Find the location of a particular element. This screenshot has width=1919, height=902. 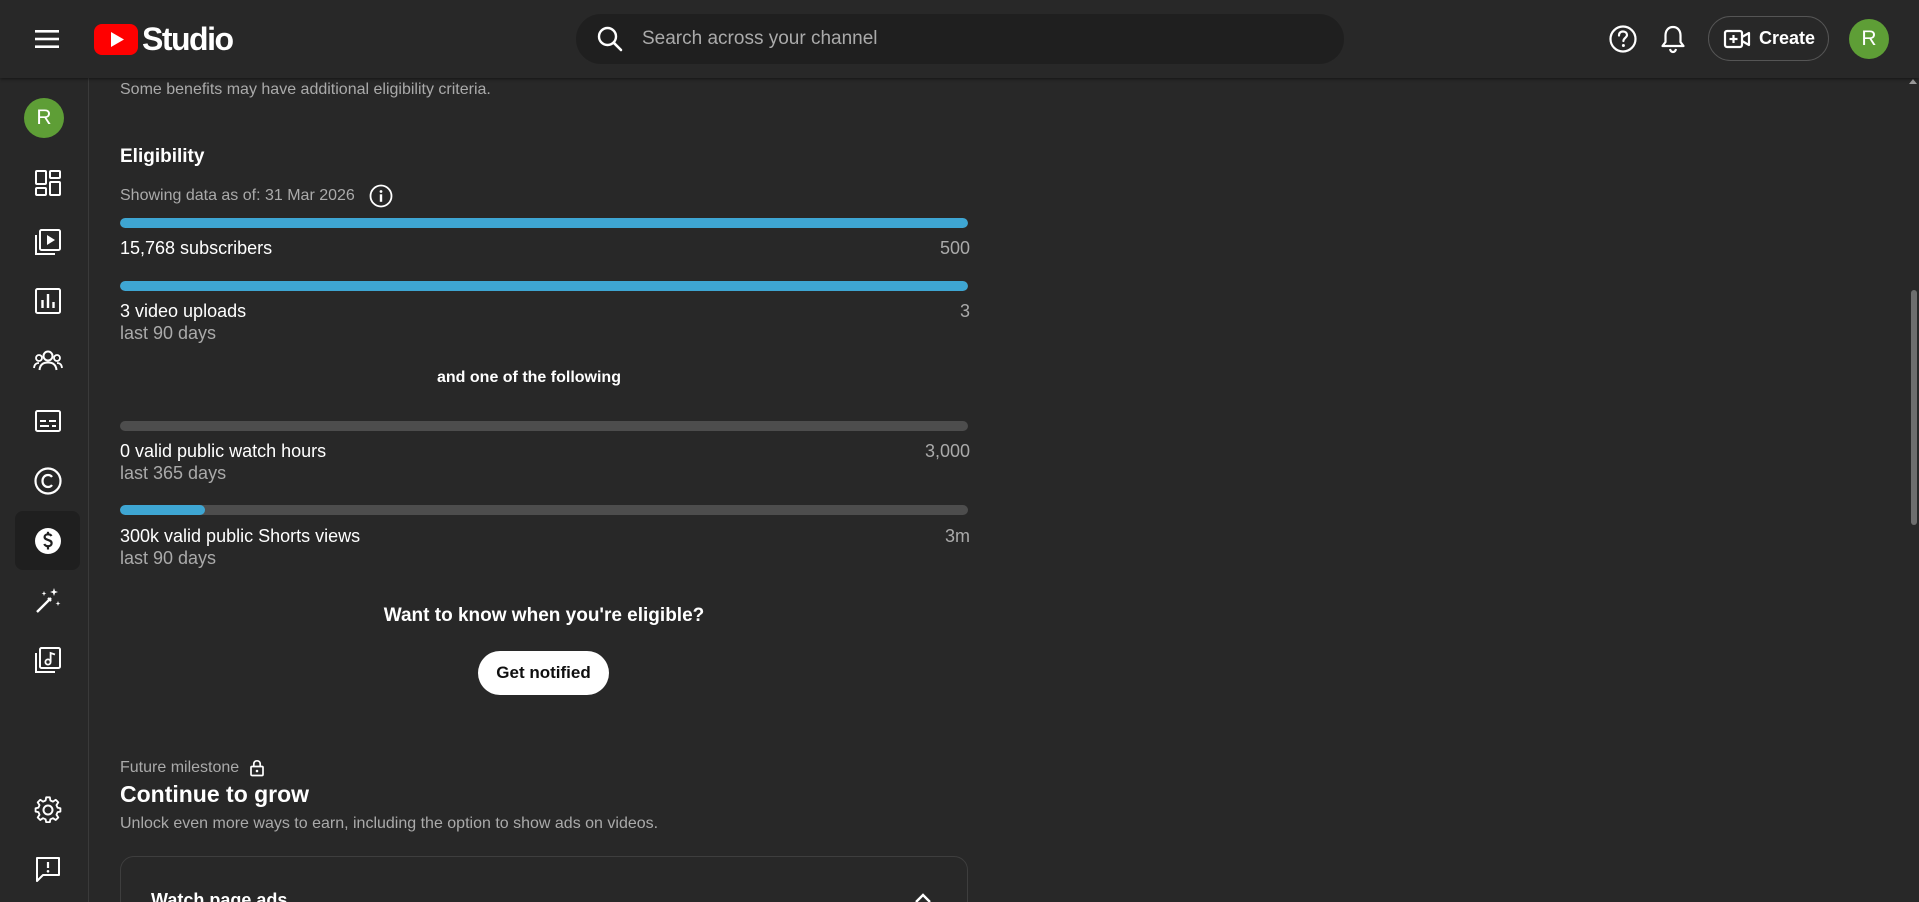

create-video-icon is located at coordinates (1737, 38).